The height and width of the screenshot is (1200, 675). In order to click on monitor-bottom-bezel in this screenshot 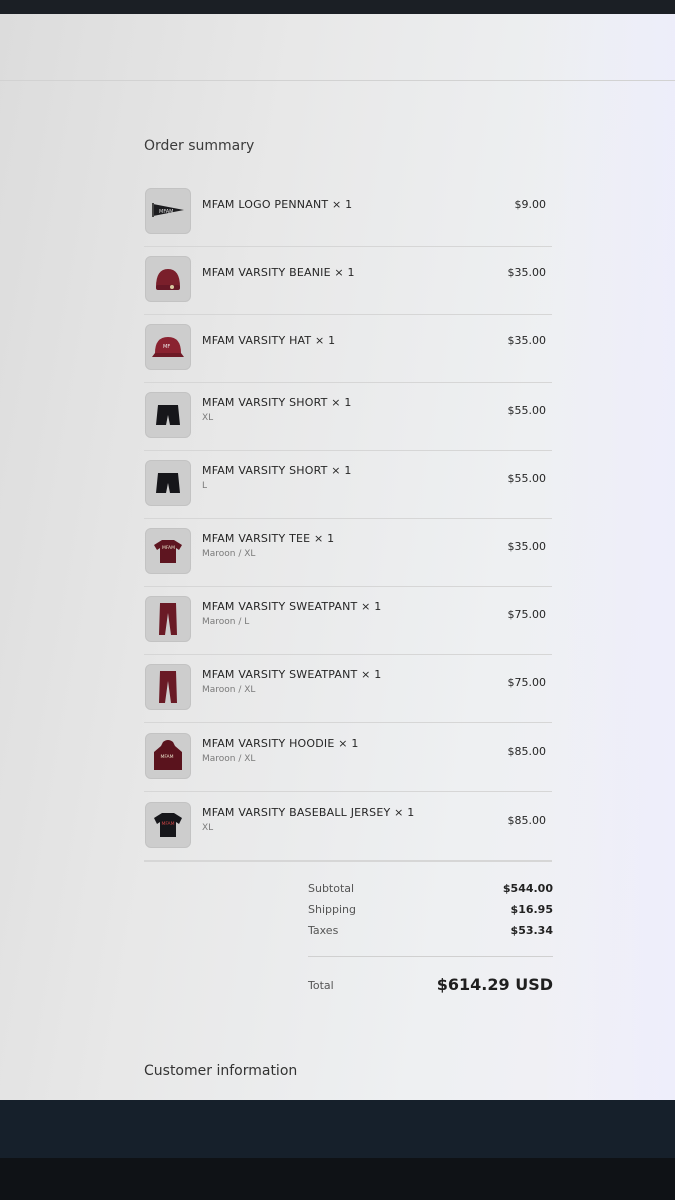, I will do `click(337, 1179)`.